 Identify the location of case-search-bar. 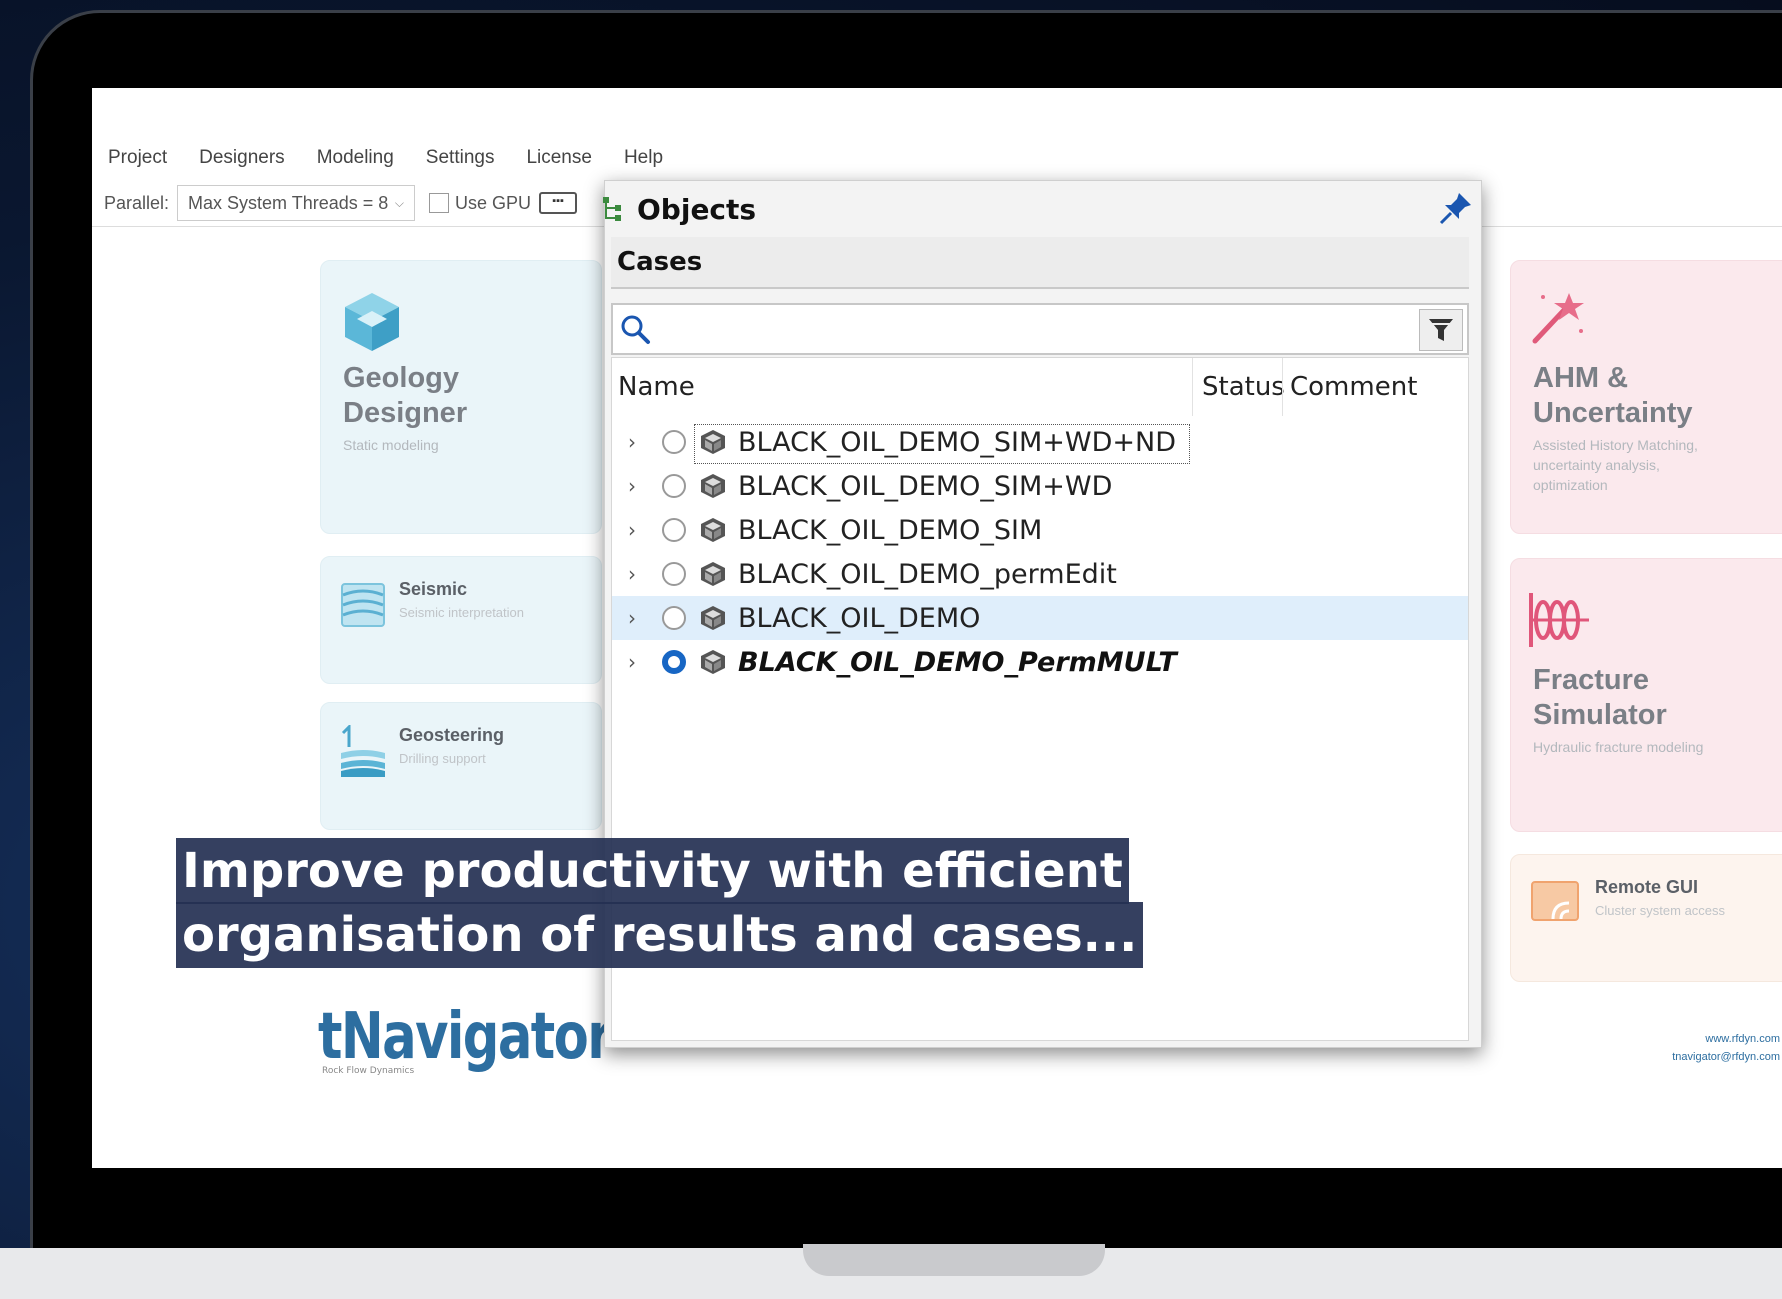
(1040, 329).